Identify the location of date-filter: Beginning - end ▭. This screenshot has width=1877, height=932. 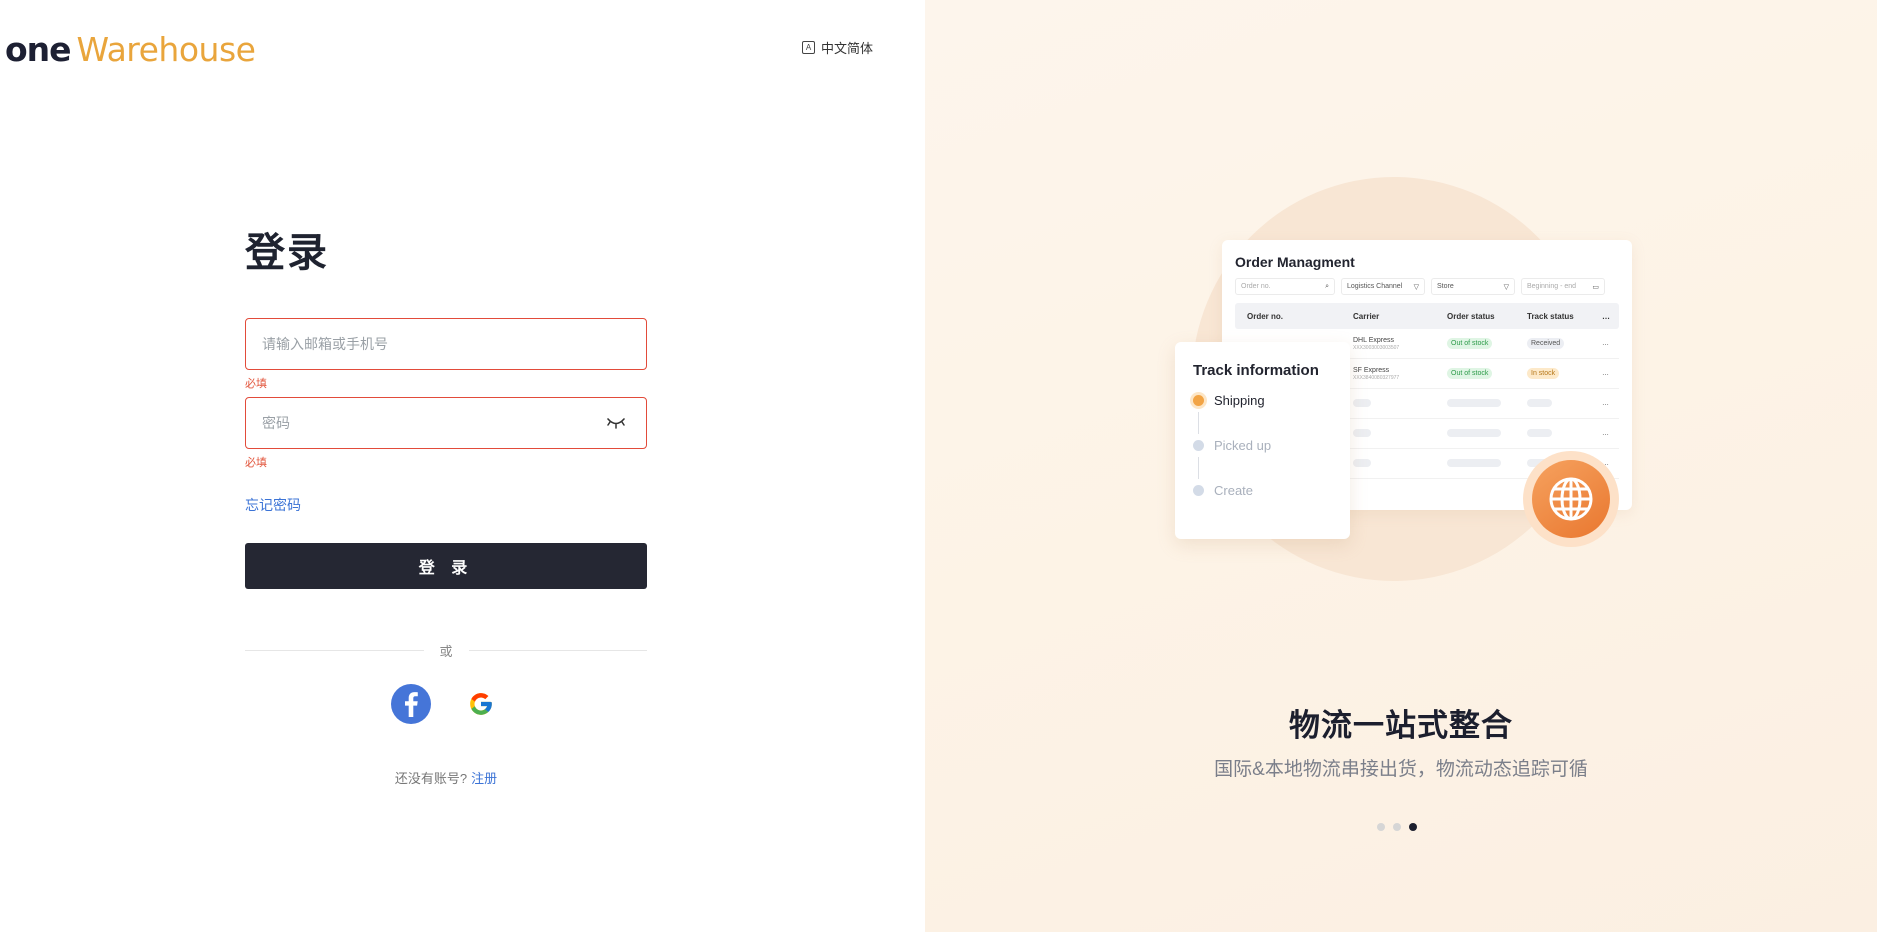
(1563, 286).